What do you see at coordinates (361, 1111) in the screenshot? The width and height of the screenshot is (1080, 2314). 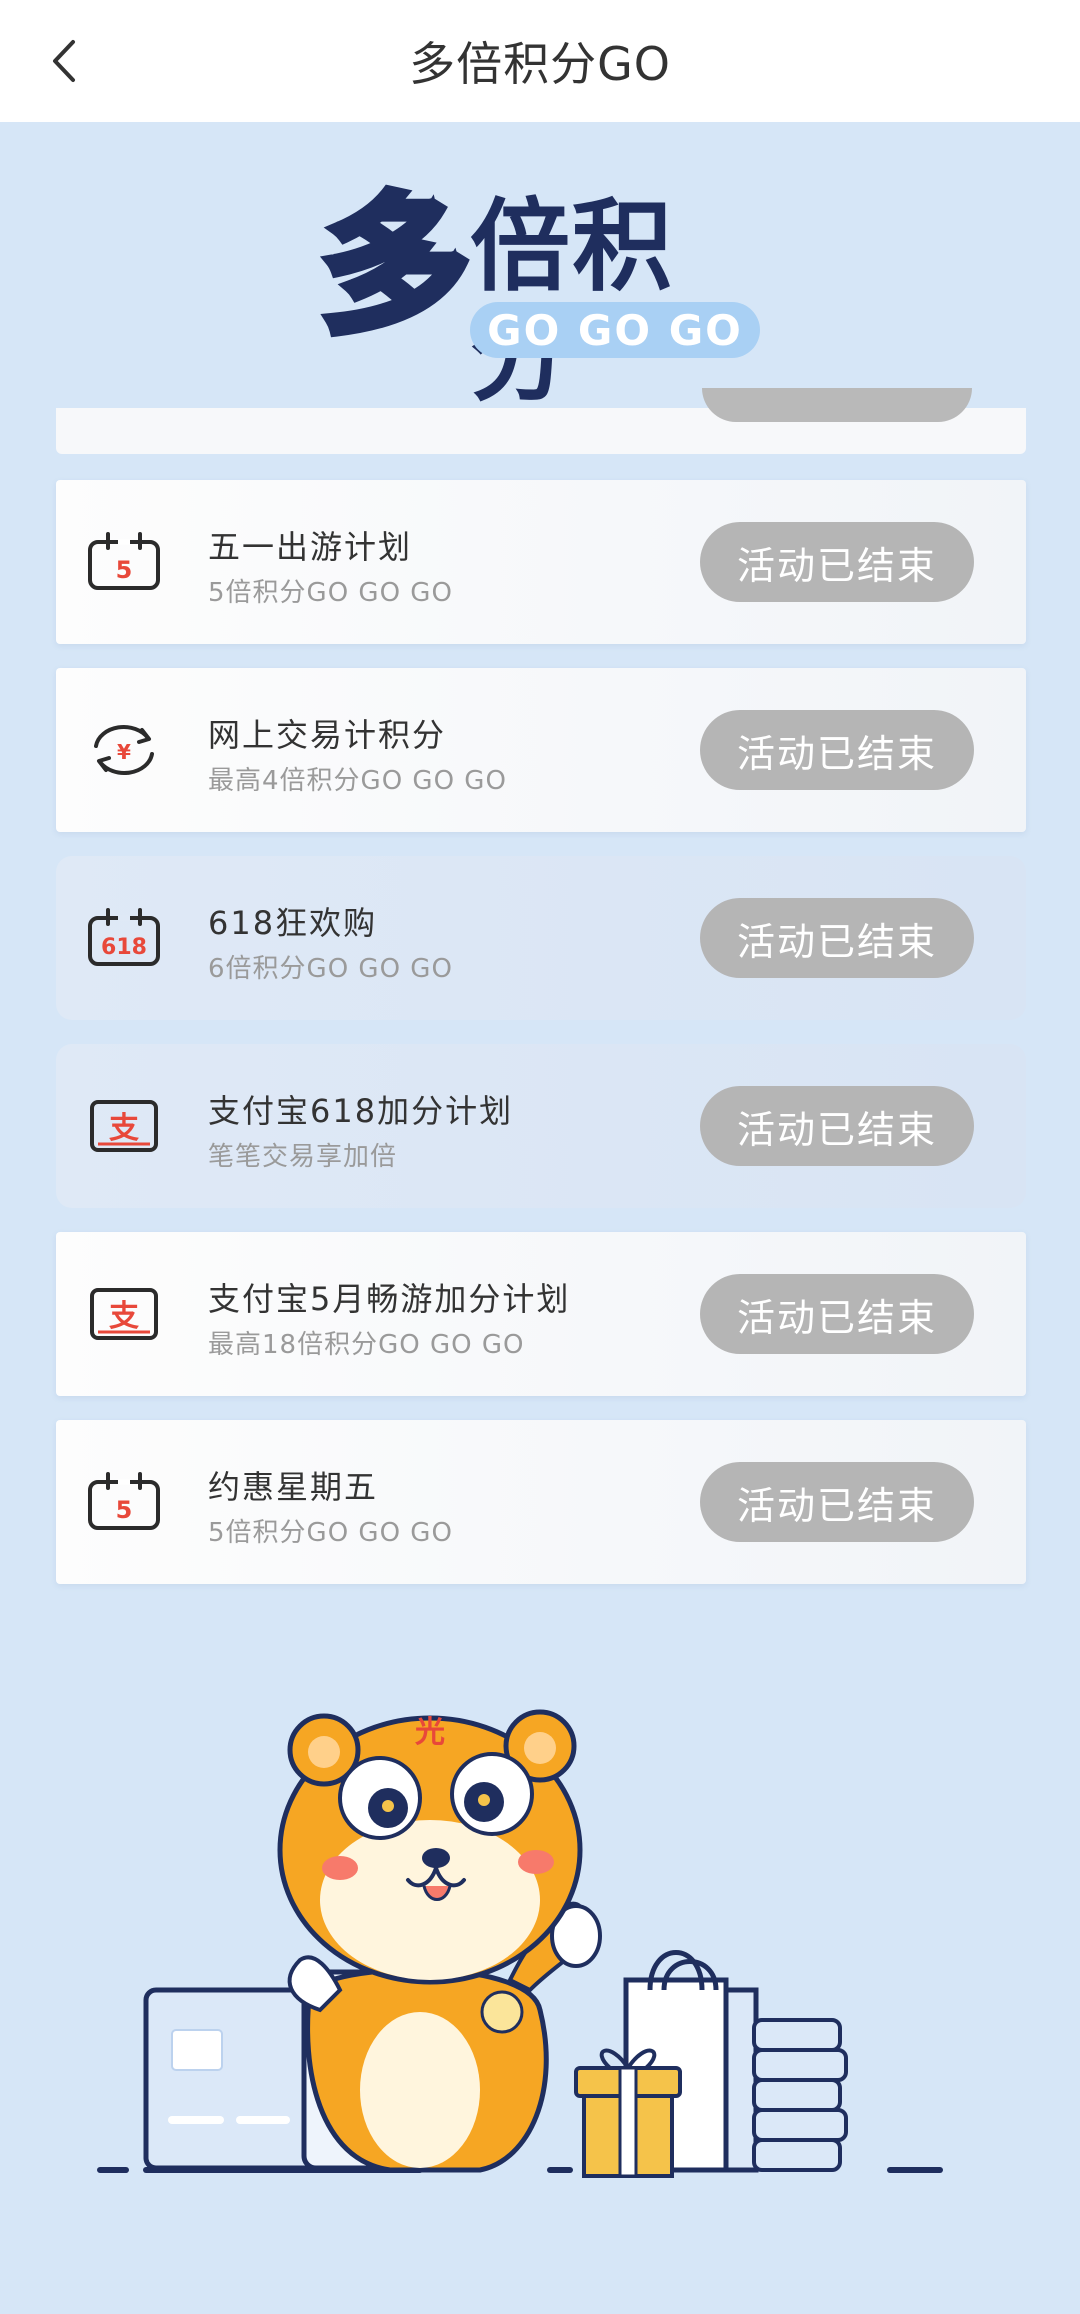 I see `activity-title: 支付宝618加分计划` at bounding box center [361, 1111].